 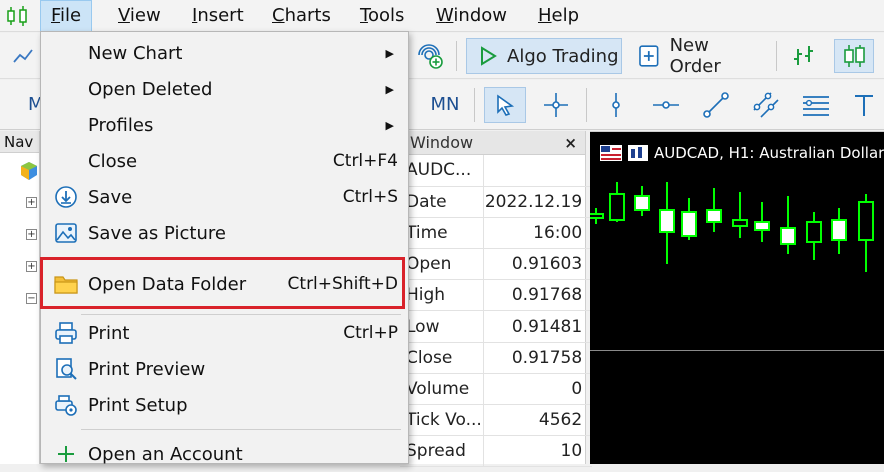 I want to click on data-key: Open, so click(x=442, y=264).